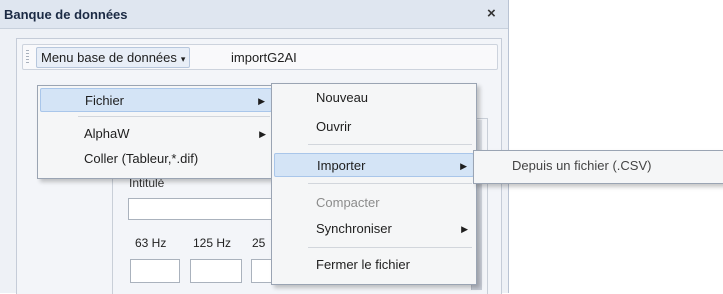 This screenshot has width=723, height=294. What do you see at coordinates (374, 127) in the screenshot?
I see `menu-item-ouvrir: Ouvrir` at bounding box center [374, 127].